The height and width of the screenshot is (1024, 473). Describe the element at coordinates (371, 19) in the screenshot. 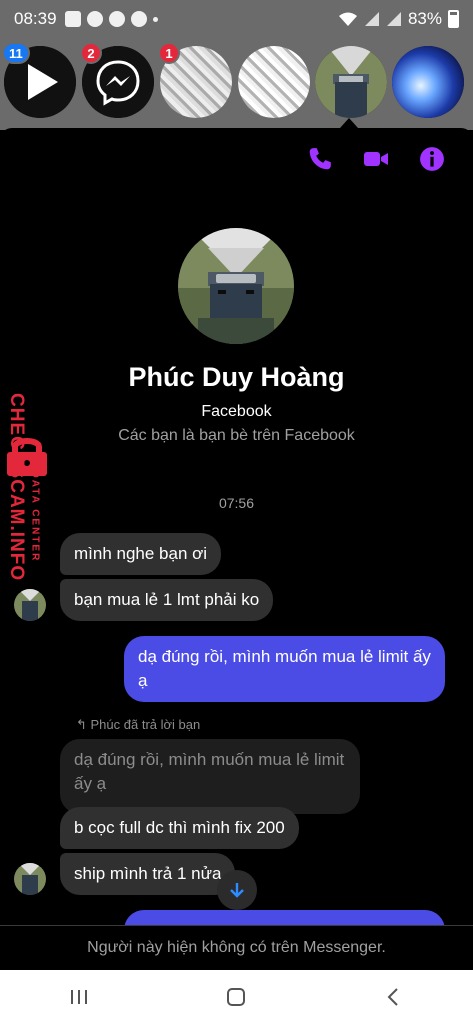

I see `signal-icon` at that location.